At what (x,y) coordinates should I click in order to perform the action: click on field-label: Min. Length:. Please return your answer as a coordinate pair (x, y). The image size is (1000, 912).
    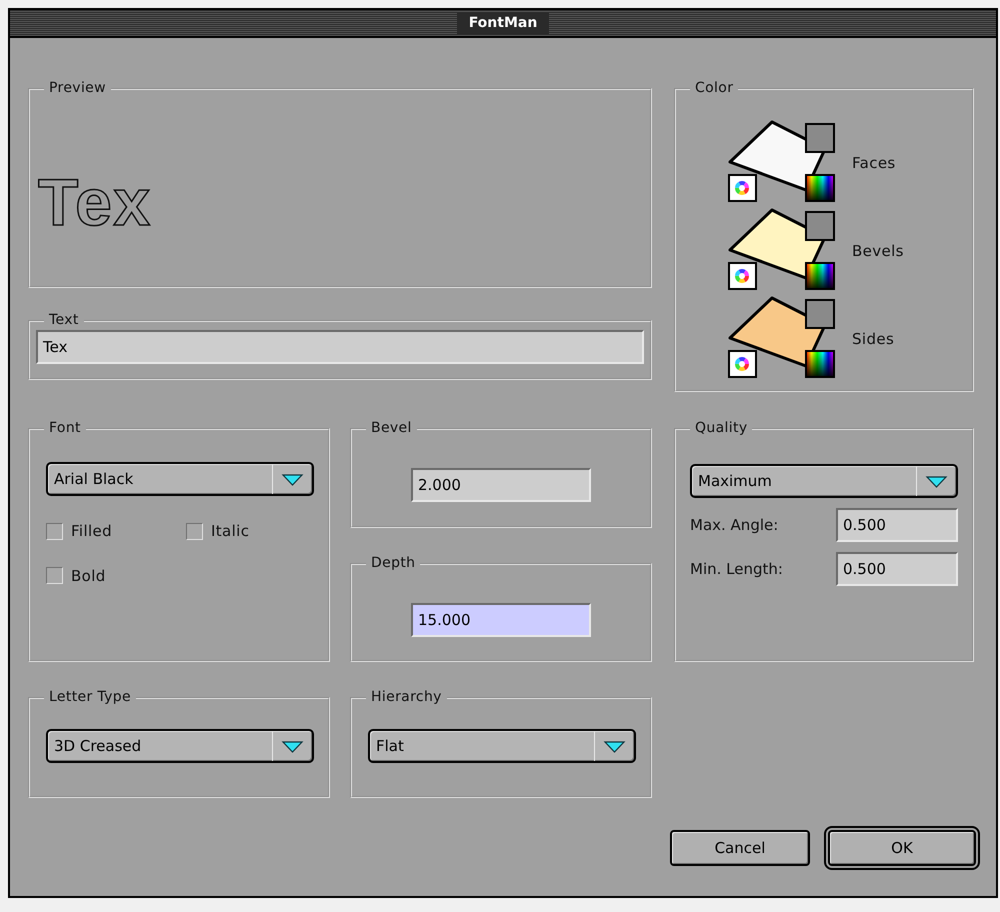
    Looking at the image, I should click on (736, 569).